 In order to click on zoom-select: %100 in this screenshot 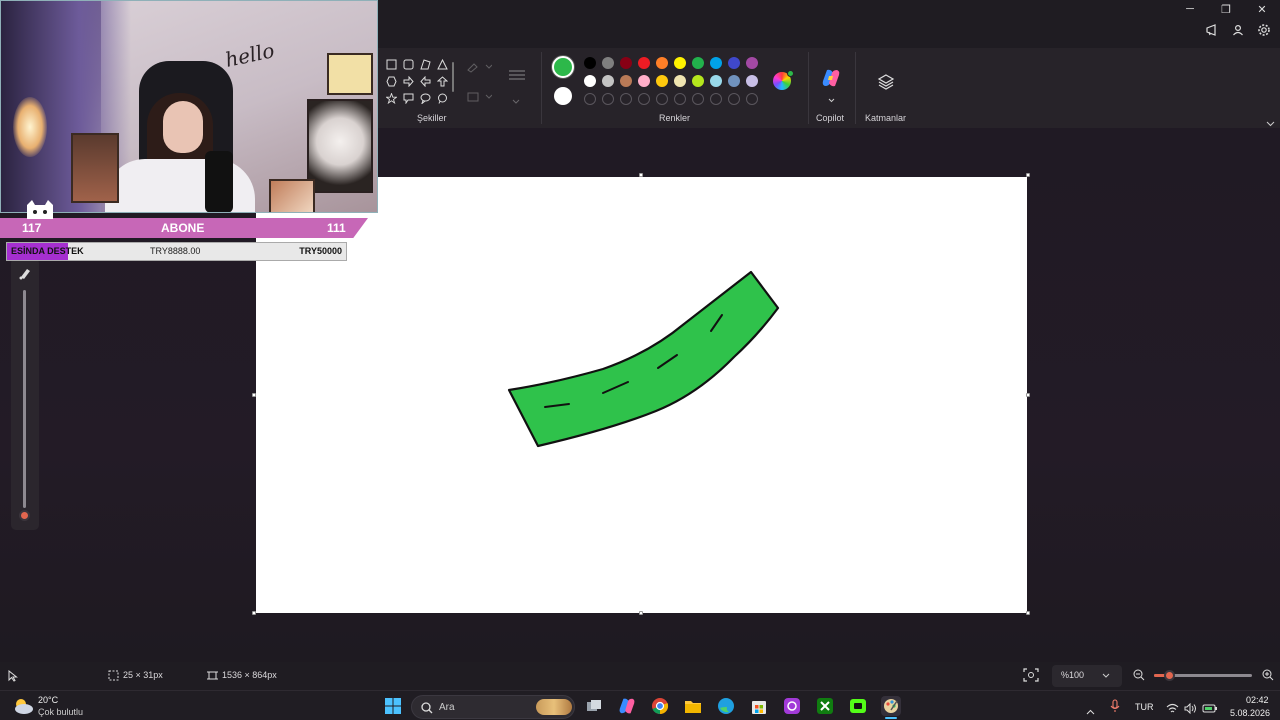, I will do `click(1087, 676)`.